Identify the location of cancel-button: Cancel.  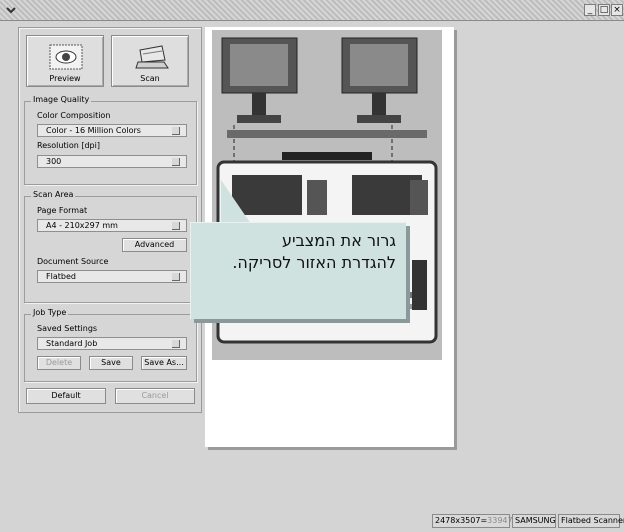
(155, 396).